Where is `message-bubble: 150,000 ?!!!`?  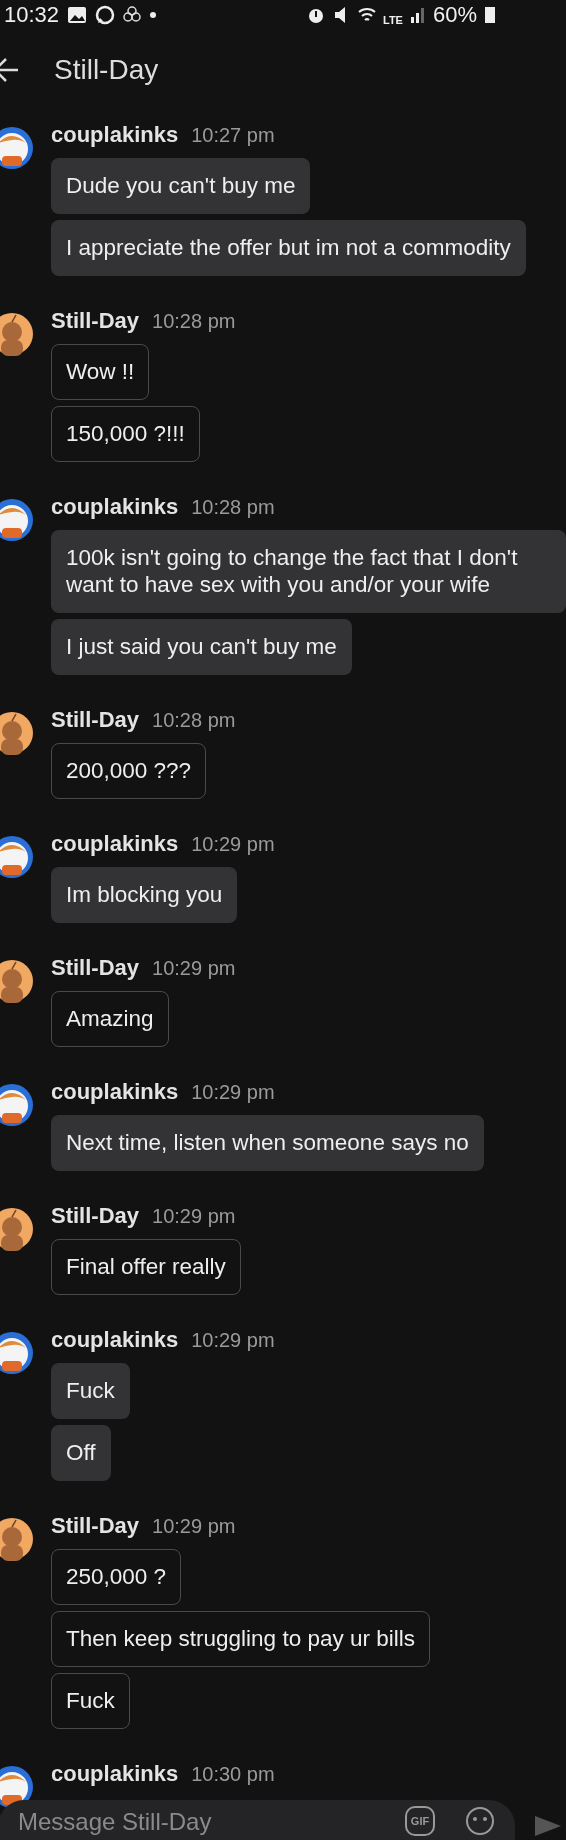 message-bubble: 150,000 ?!!! is located at coordinates (125, 434).